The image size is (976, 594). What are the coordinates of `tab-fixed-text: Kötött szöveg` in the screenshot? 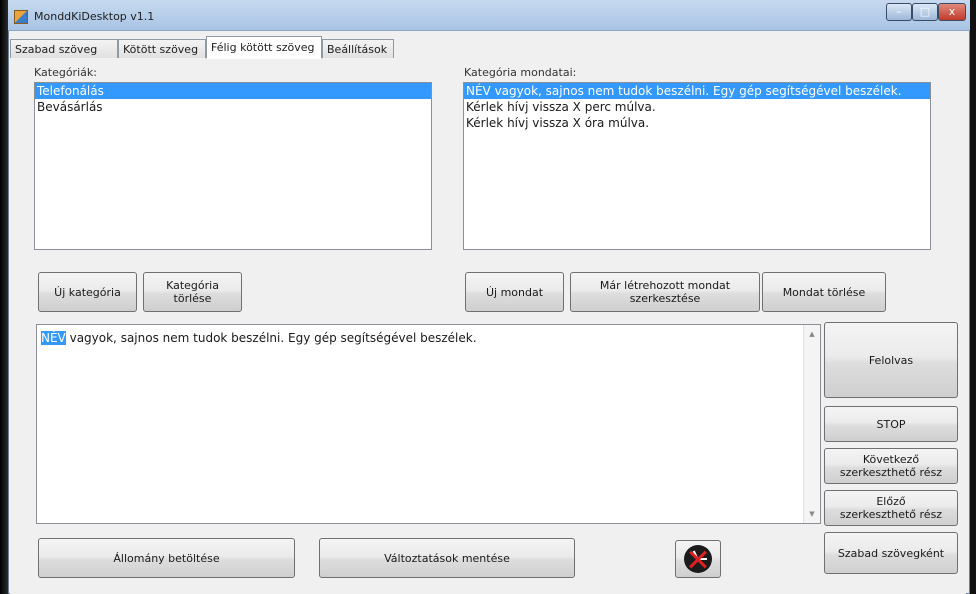 It's located at (162, 49).